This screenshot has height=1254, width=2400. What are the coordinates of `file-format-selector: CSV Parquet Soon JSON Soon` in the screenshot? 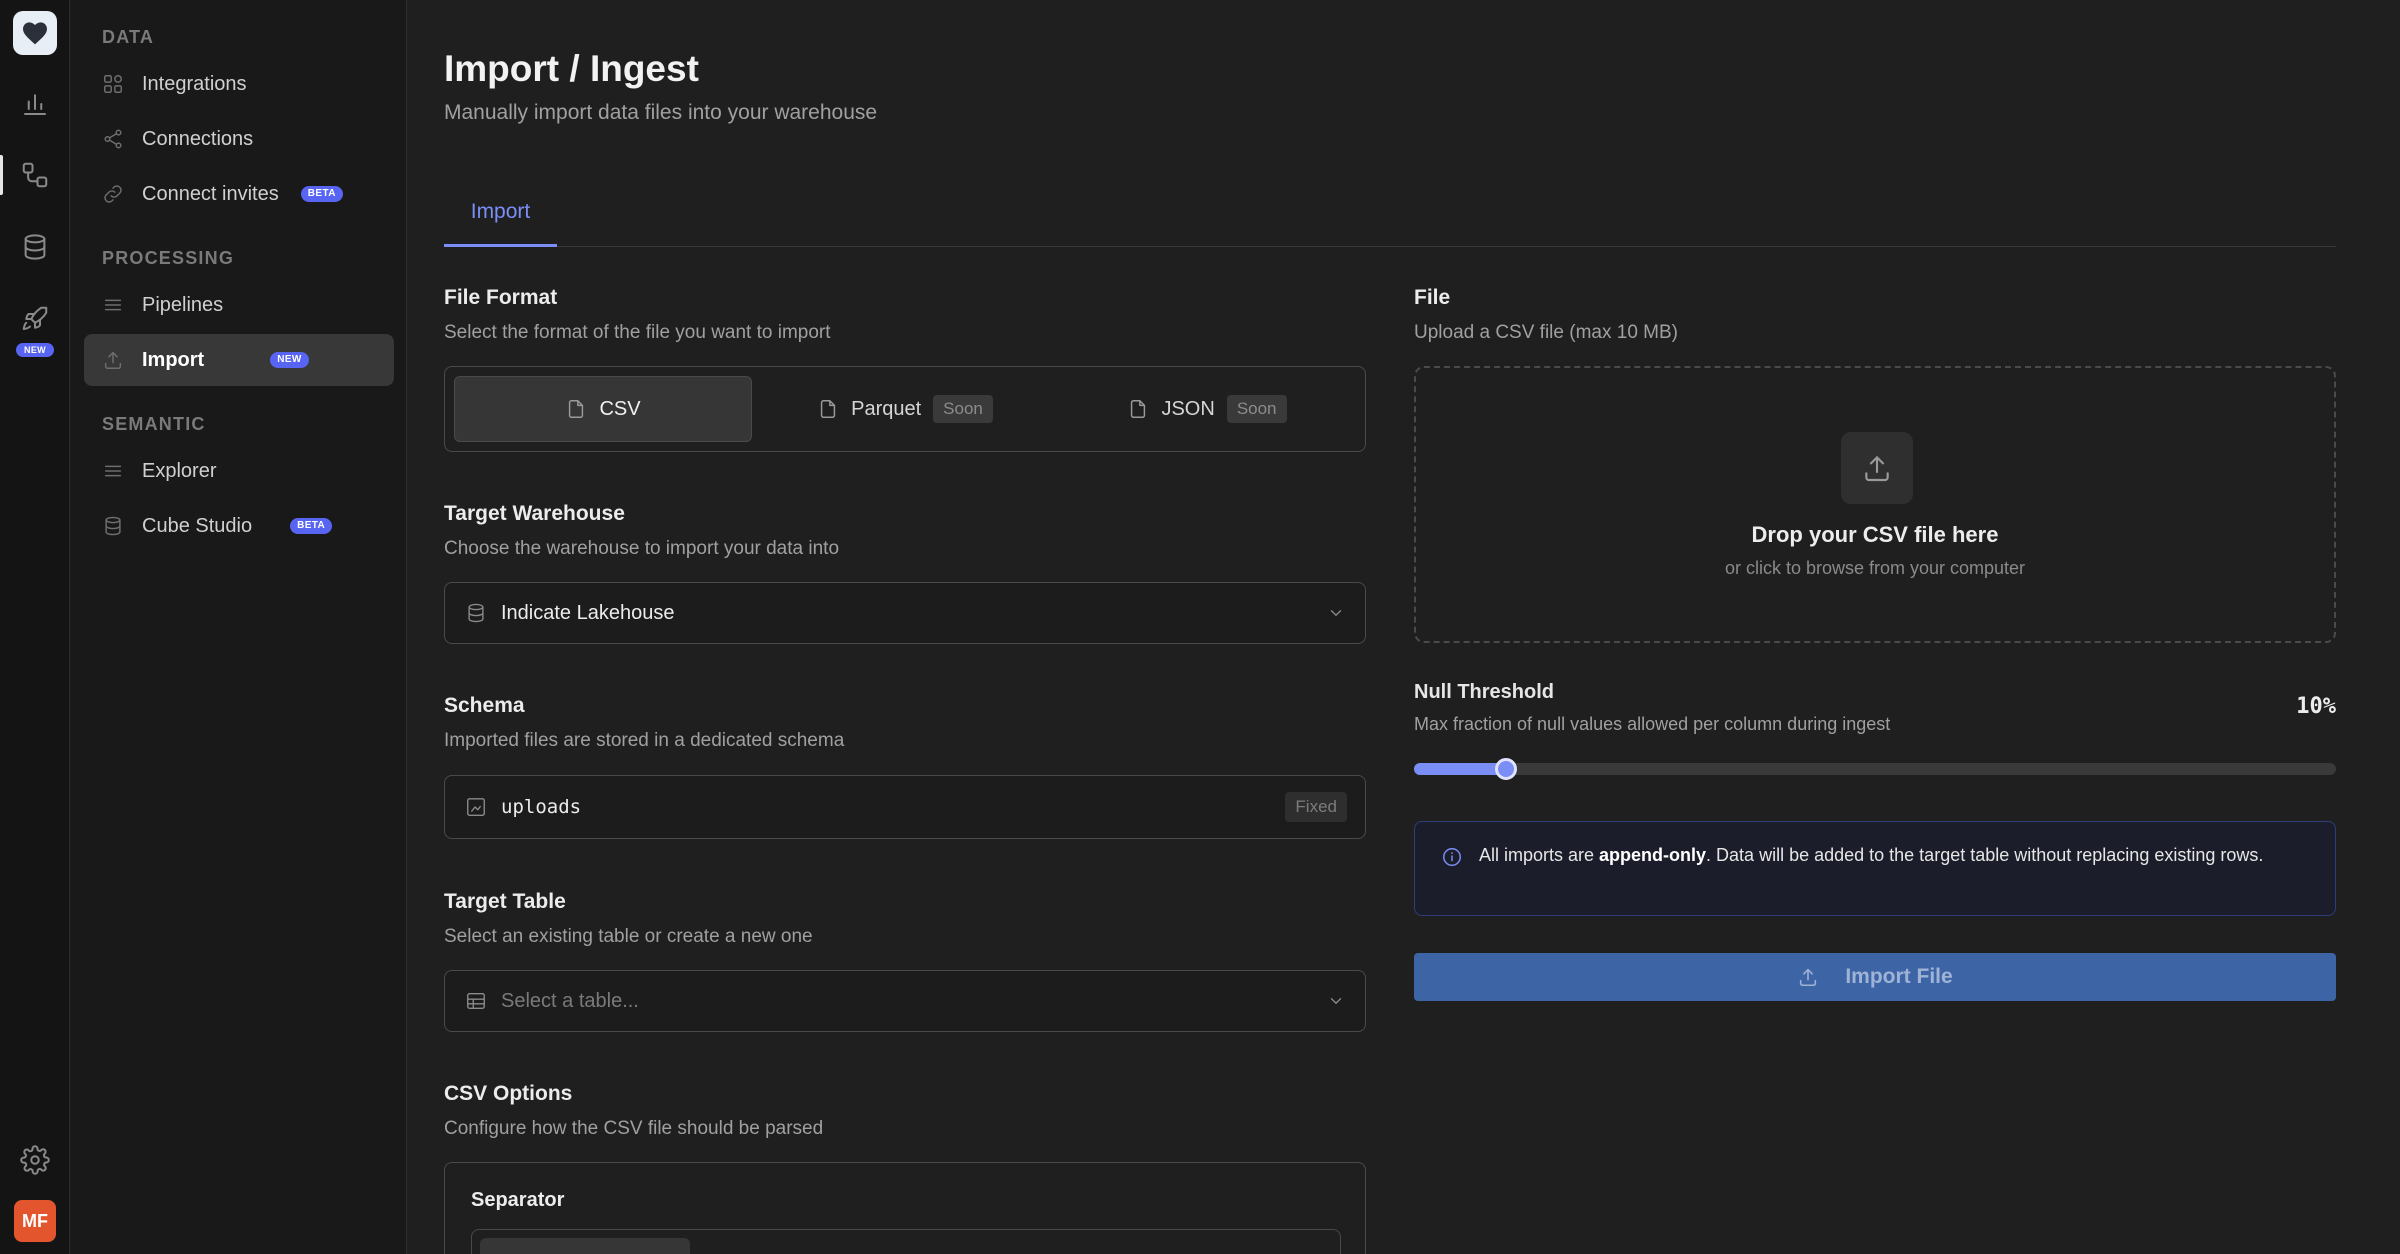 It's located at (905, 409).